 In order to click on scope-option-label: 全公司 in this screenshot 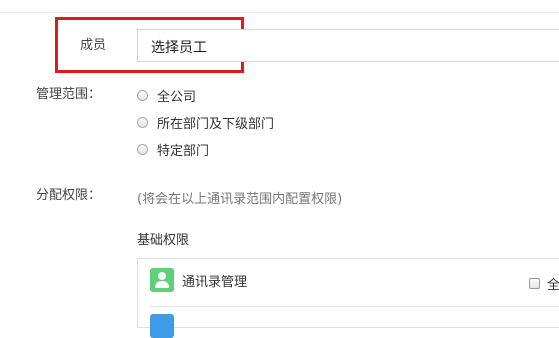, I will do `click(177, 97)`.